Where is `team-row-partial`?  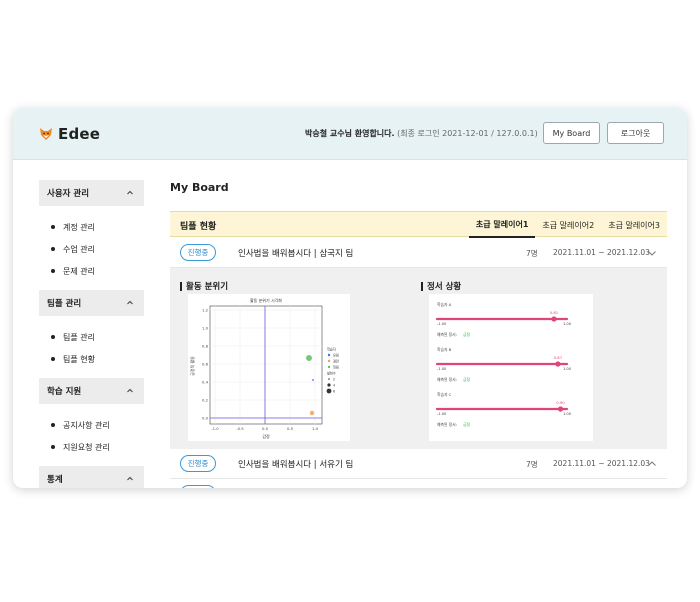
team-row-partial is located at coordinates (418, 483).